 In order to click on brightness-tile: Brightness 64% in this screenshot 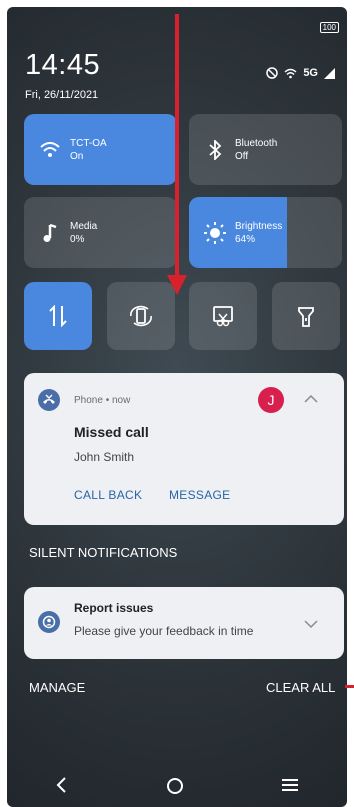, I will do `click(265, 232)`.